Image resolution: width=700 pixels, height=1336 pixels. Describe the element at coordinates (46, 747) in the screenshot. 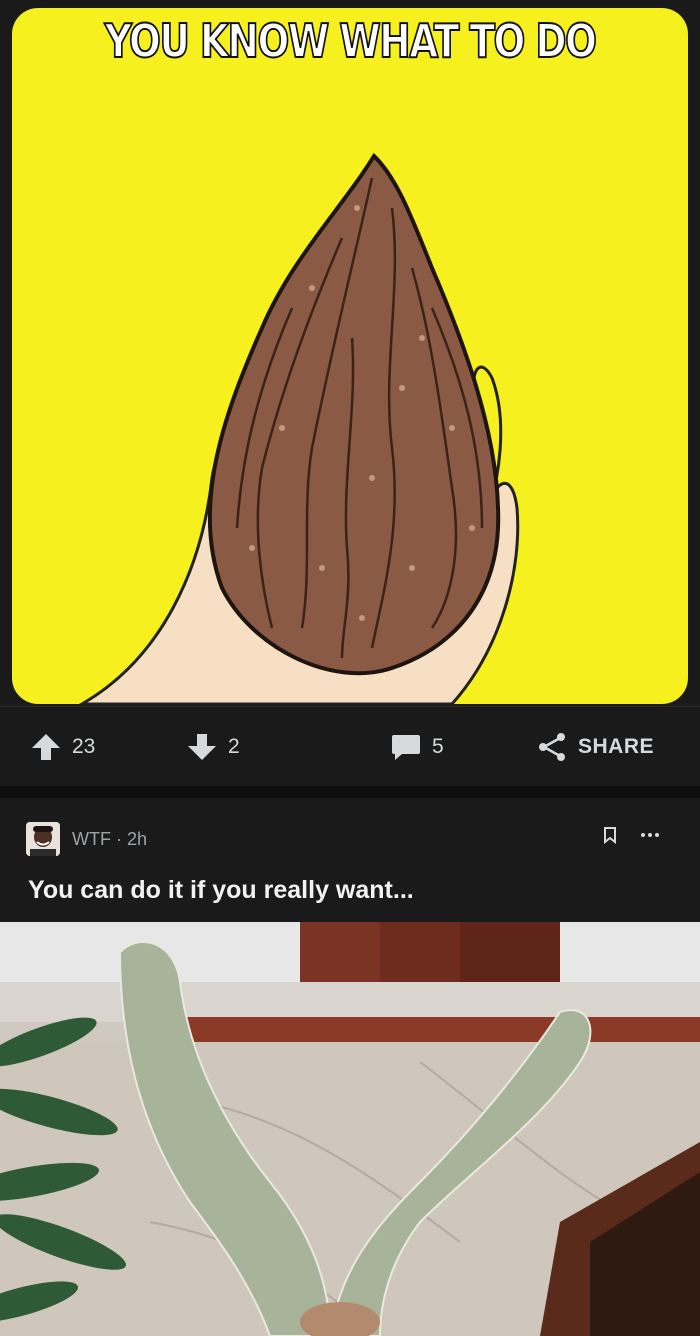

I see `arrow-up-icon` at that location.